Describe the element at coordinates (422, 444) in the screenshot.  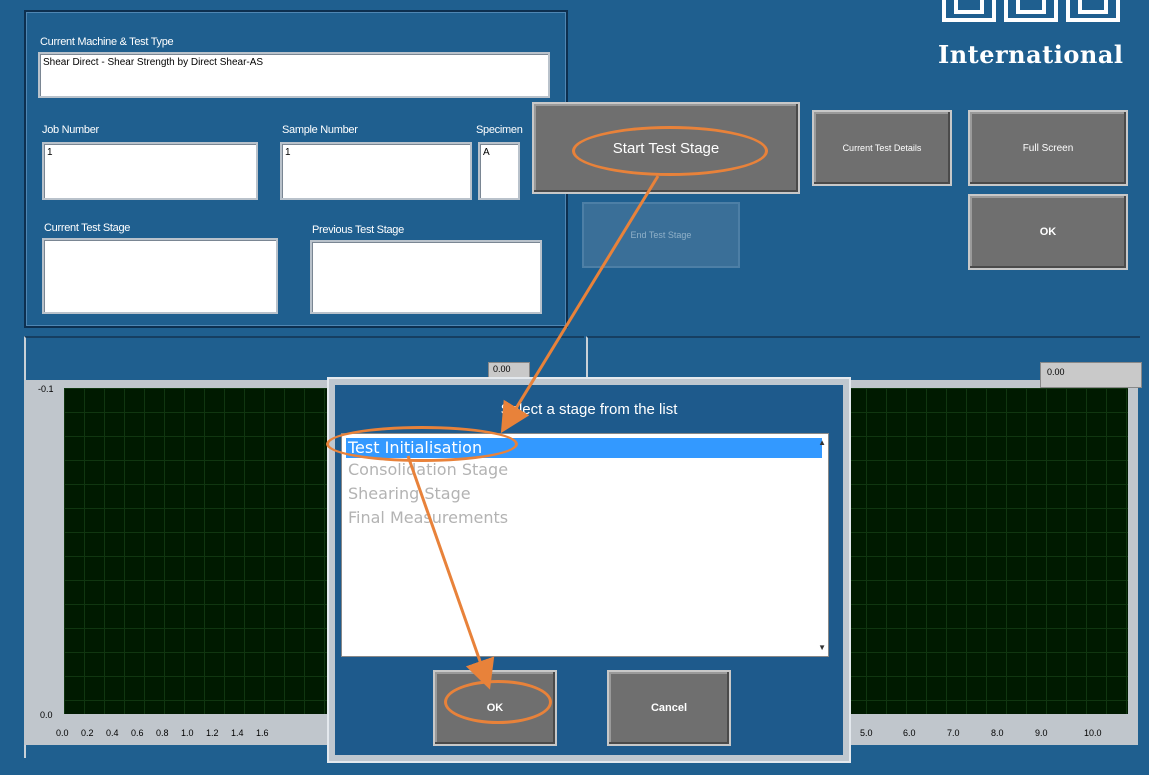
I see `highlight-list-ellipse` at that location.